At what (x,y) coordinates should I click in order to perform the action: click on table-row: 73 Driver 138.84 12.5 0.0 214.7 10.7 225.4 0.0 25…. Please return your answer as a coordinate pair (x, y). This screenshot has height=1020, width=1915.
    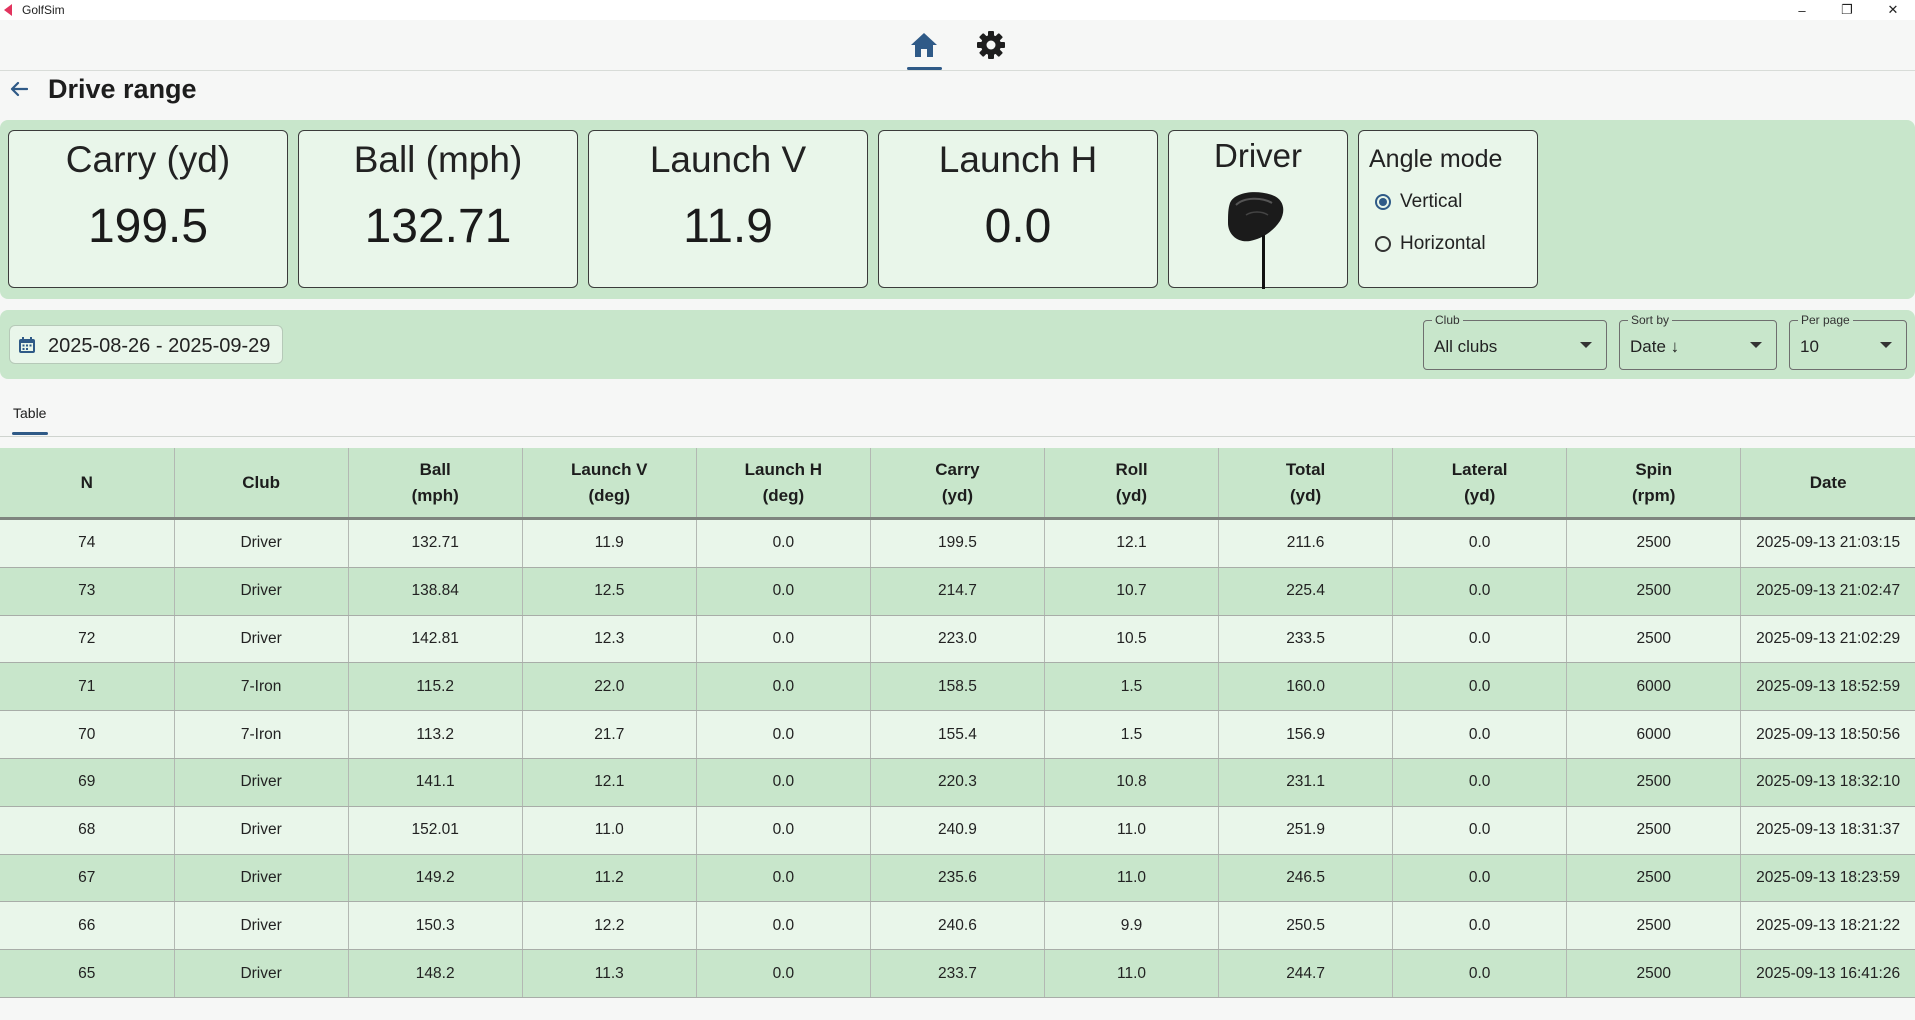
    Looking at the image, I should click on (957, 591).